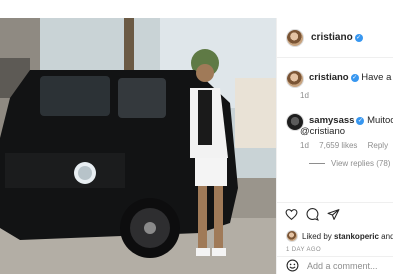 The height and width of the screenshot is (274, 393). I want to click on liked-by-prefix: Liked by, so click(317, 236).